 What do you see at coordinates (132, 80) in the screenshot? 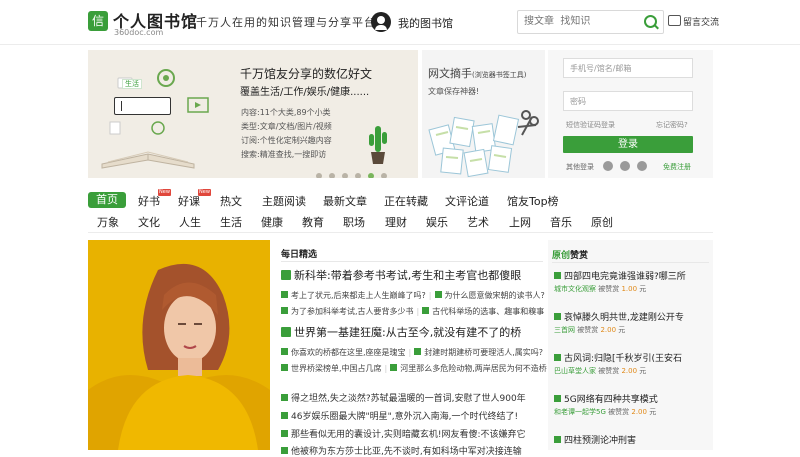
I see `banner-tag: 生活` at bounding box center [132, 80].